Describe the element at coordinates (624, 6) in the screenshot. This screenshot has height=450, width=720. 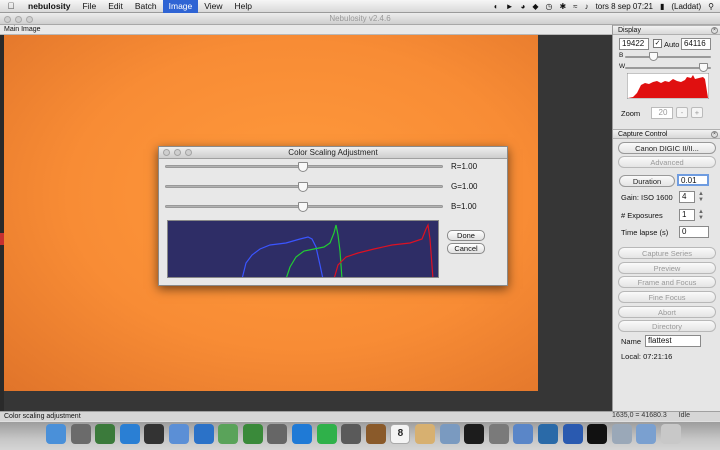
I see `menubar-clock: tors 8 sep 07:21` at that location.